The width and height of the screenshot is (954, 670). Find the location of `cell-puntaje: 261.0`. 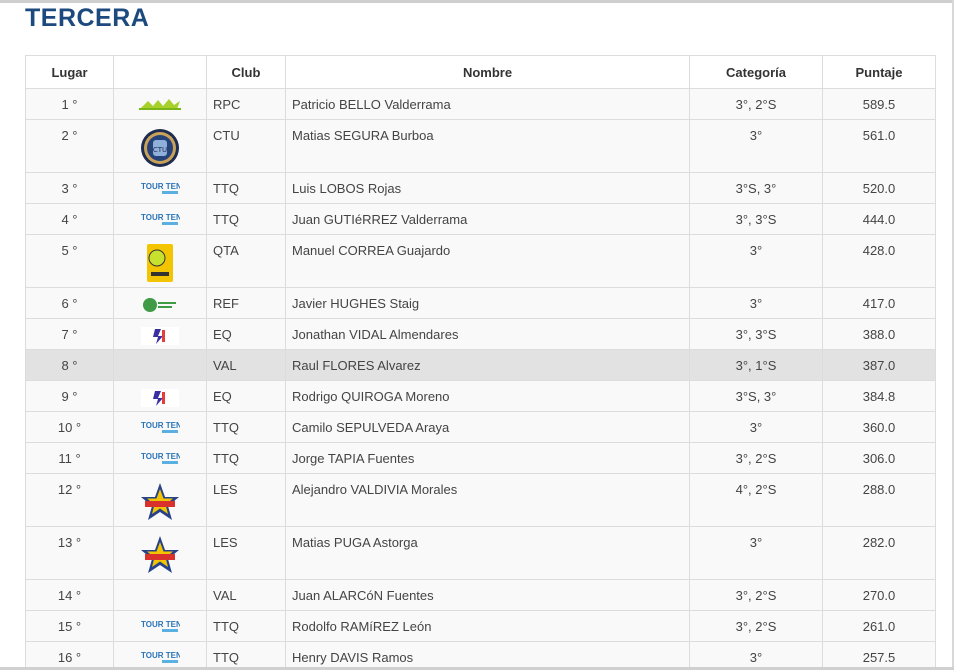

cell-puntaje: 261.0 is located at coordinates (879, 626).